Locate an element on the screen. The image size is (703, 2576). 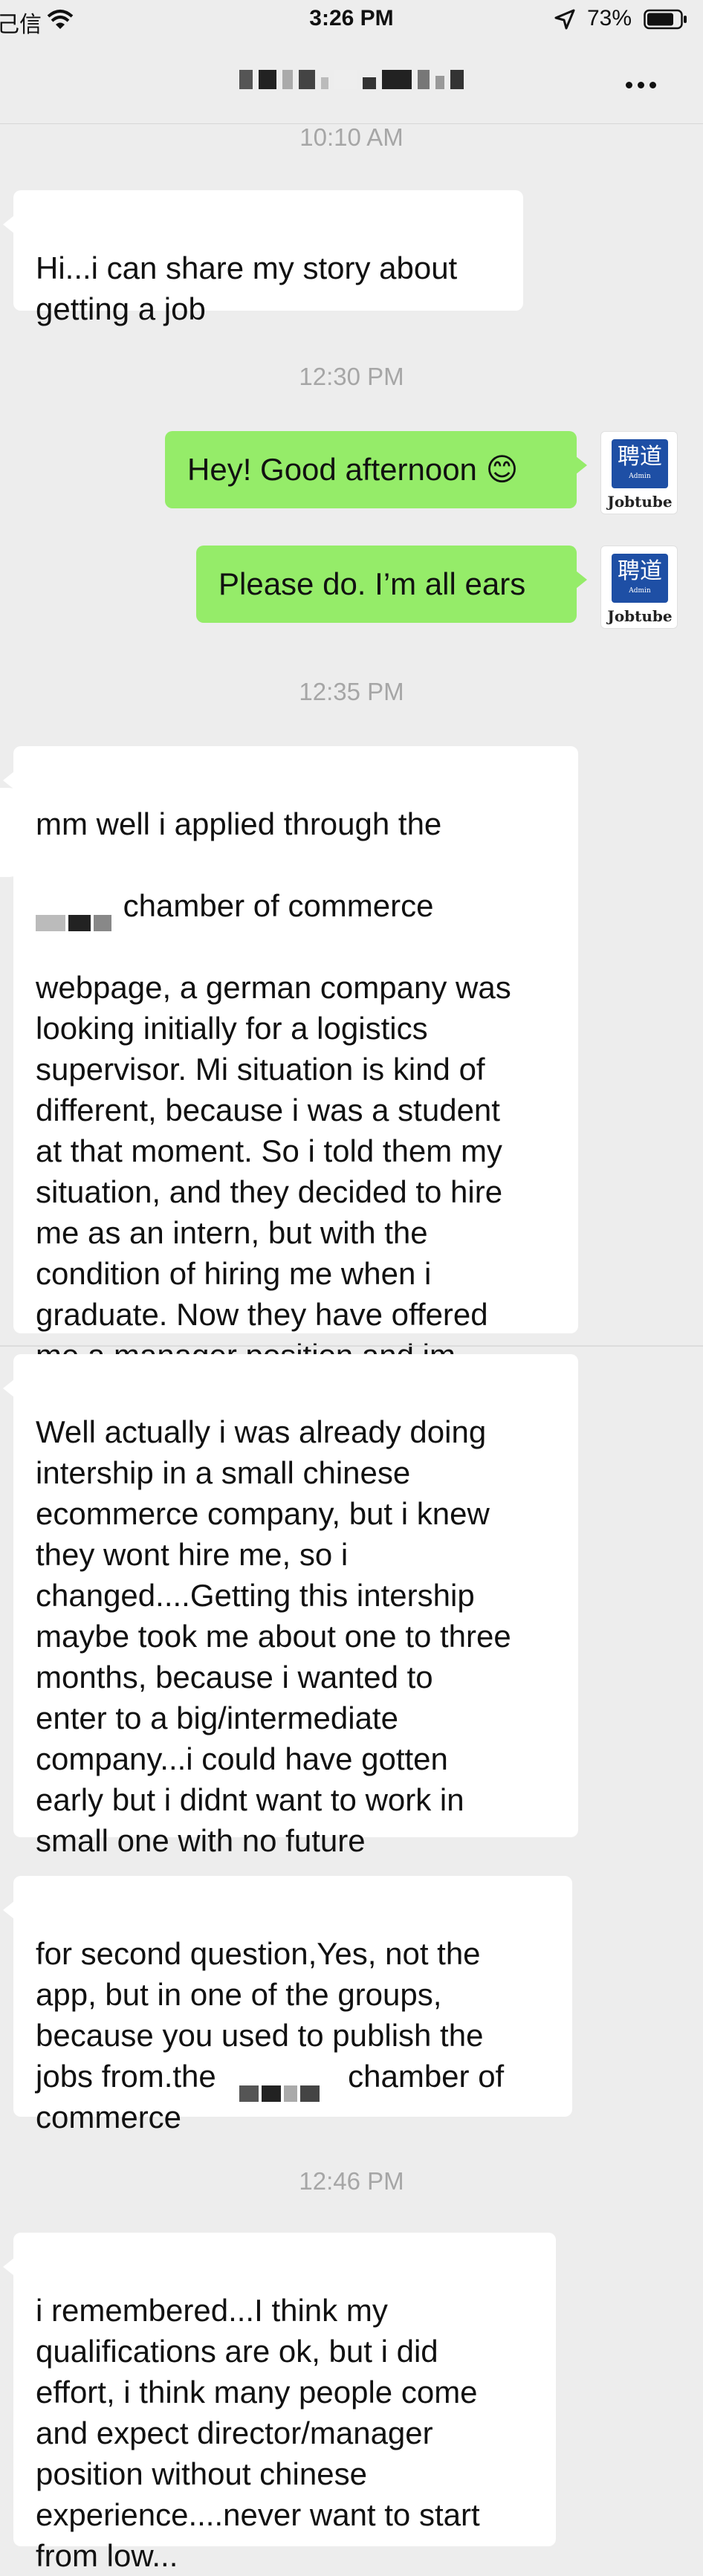
timestamp: 12:46 PM is located at coordinates (351, 2181).